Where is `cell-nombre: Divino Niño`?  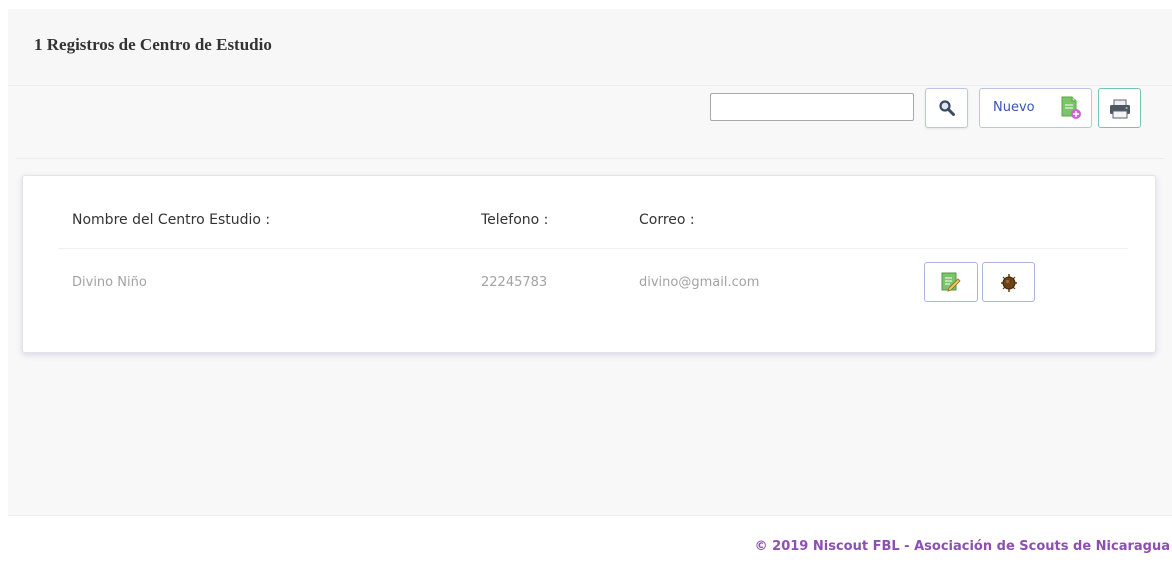
cell-nombre: Divino Niño is located at coordinates (109, 282).